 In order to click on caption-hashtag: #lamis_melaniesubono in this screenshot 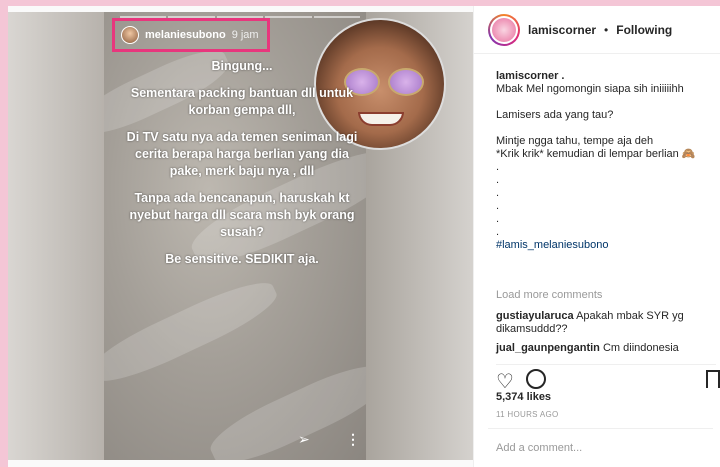, I will do `click(606, 245)`.